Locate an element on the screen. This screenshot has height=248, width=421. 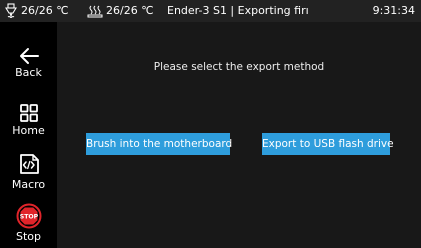
printer-title: Ender-3 S1 | Exporting firı is located at coordinates (238, 11).